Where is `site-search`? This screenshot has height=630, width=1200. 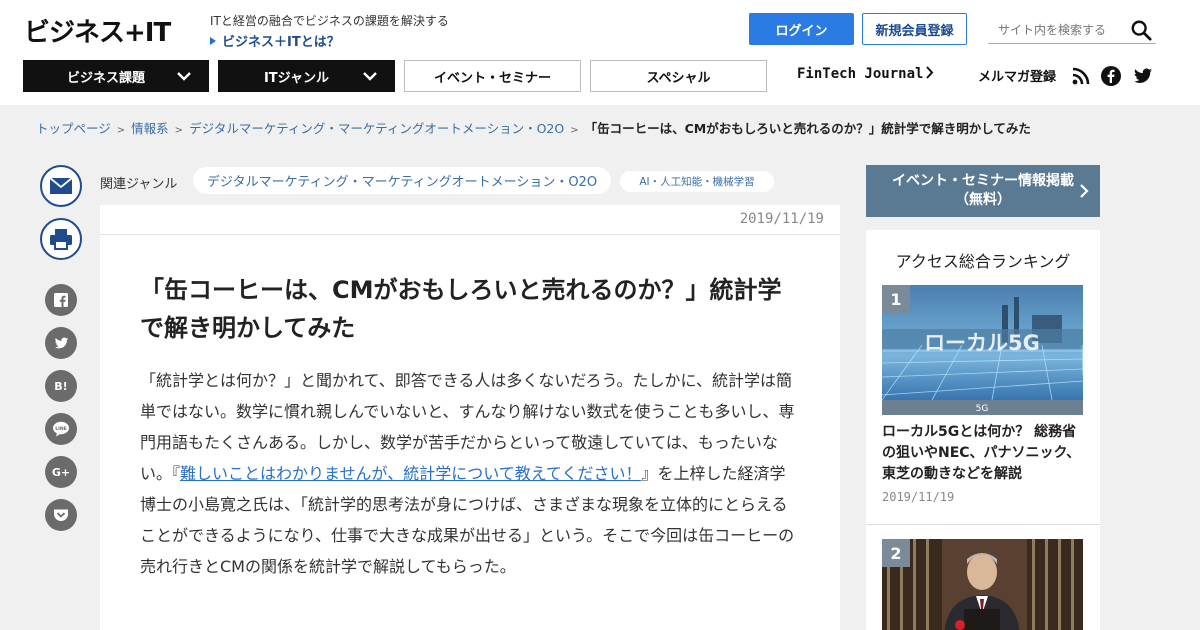 site-search is located at coordinates (1072, 30).